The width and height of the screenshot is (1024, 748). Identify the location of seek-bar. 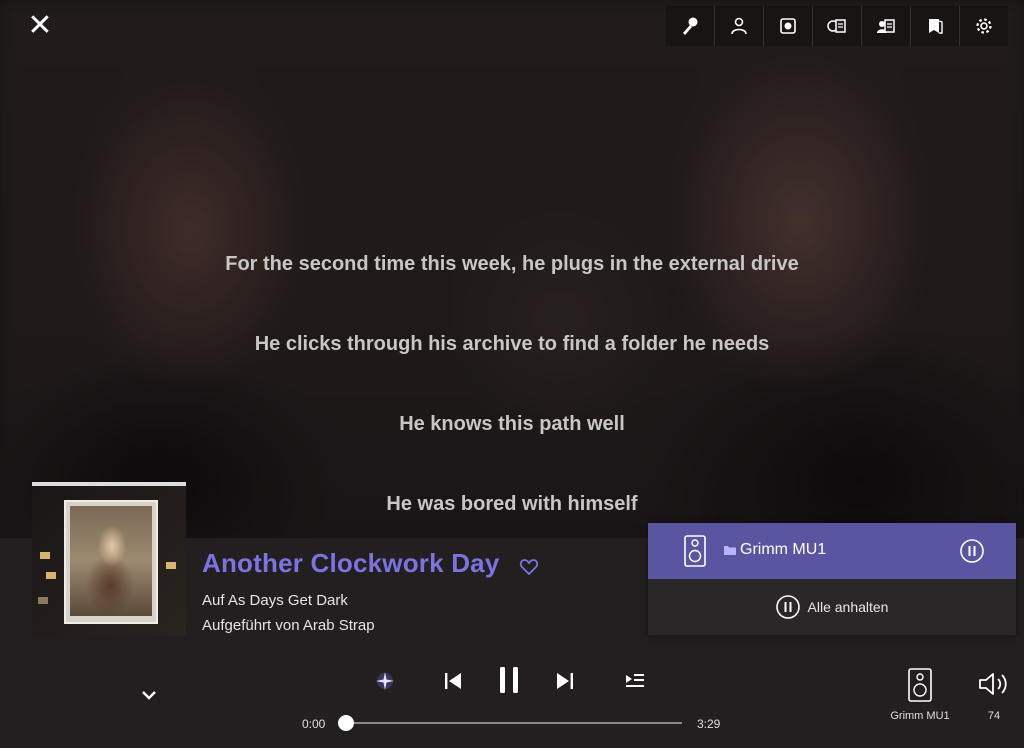
(510, 723).